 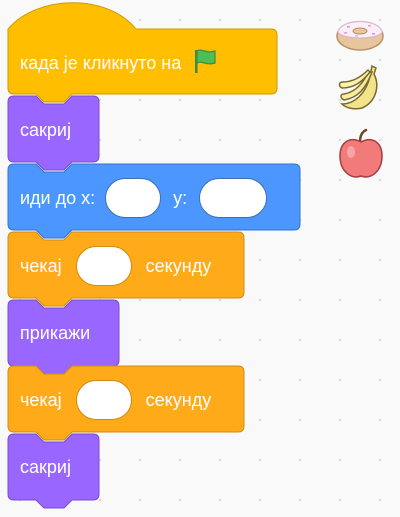 I want to click on when-flag-clicked-block: када је кликнуто на, so click(x=142, y=51).